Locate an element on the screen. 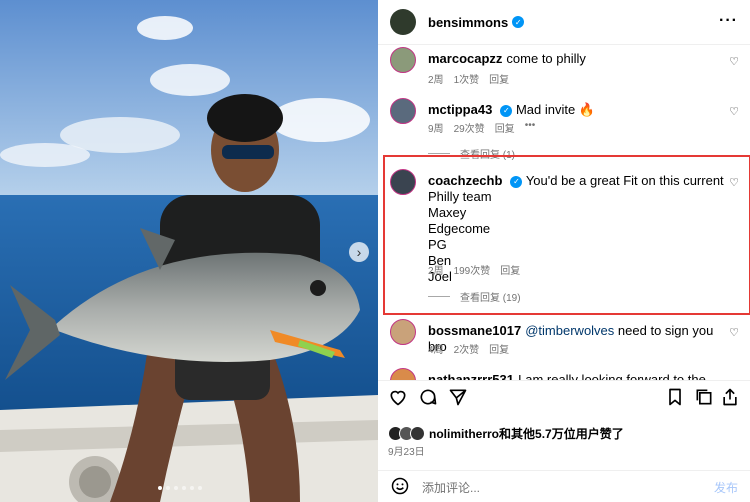 Image resolution: width=750 pixels, height=502 pixels. carousel-dots is located at coordinates (180, 488).